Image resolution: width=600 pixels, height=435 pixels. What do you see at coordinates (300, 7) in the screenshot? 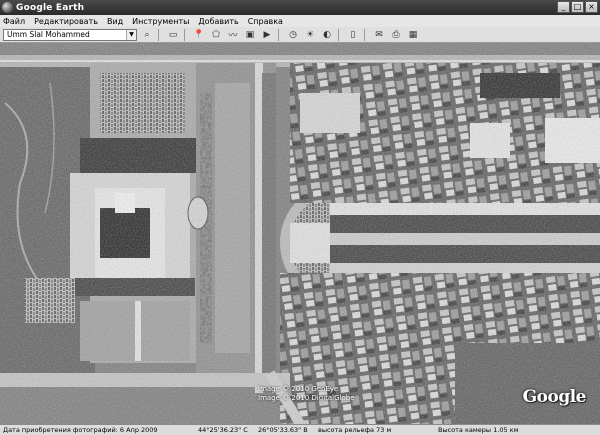
I see `title-bar: Google Earth _ □ ×` at bounding box center [300, 7].